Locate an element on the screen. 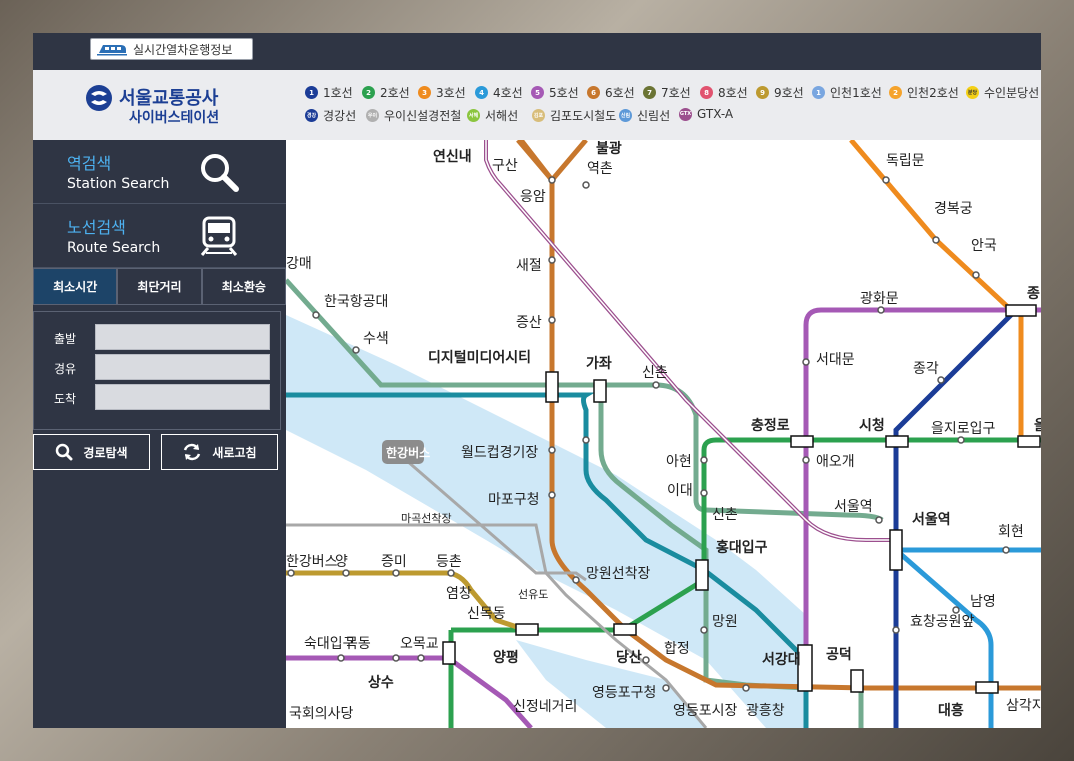 Image resolution: width=1074 pixels, height=761 pixels. station-label: 공덕 is located at coordinates (839, 654).